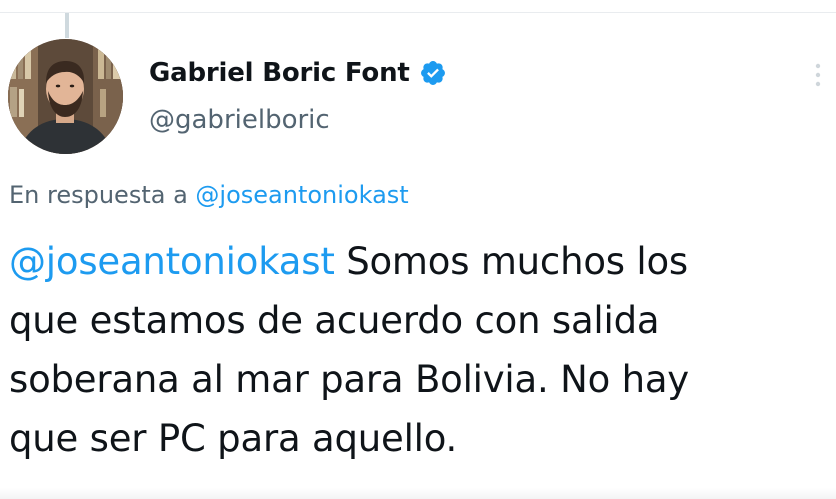 This screenshot has width=836, height=499. I want to click on author-handle: @gabrielboric, so click(239, 120).